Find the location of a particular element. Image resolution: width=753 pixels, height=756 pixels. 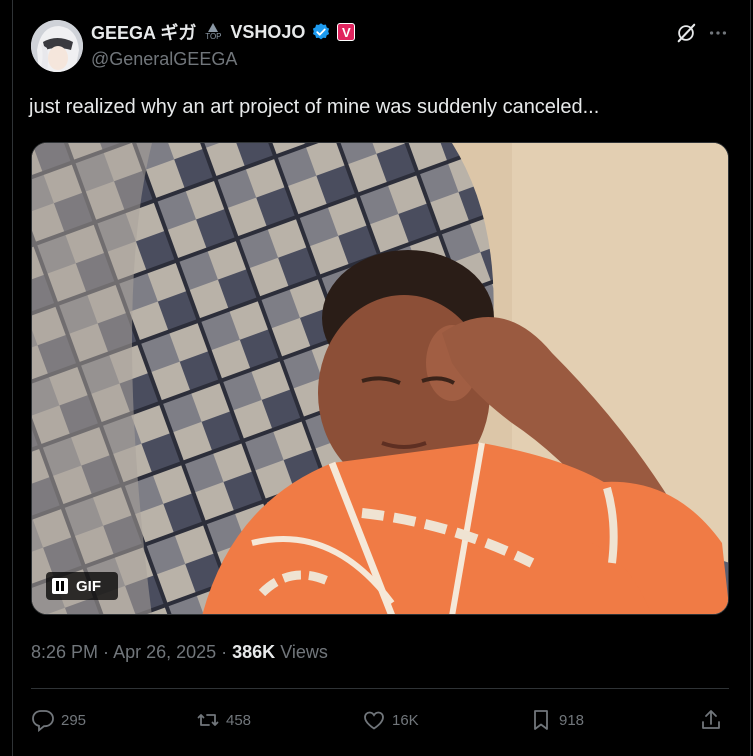

share-button is located at coordinates (711, 720).